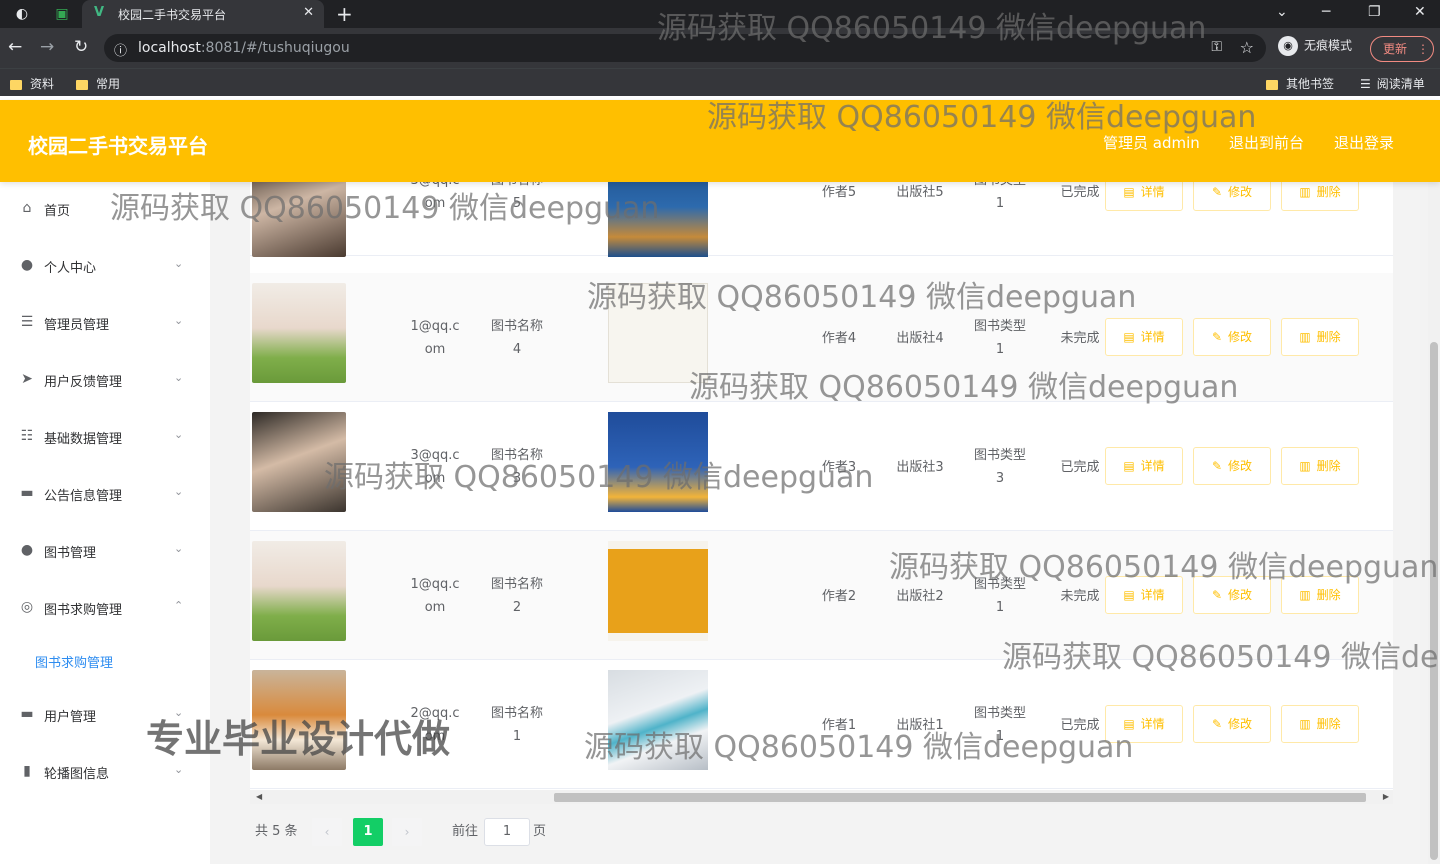 The image size is (1440, 864). Describe the element at coordinates (77, 325) in the screenshot. I see `sidebar-item-label: 管理员管理` at that location.